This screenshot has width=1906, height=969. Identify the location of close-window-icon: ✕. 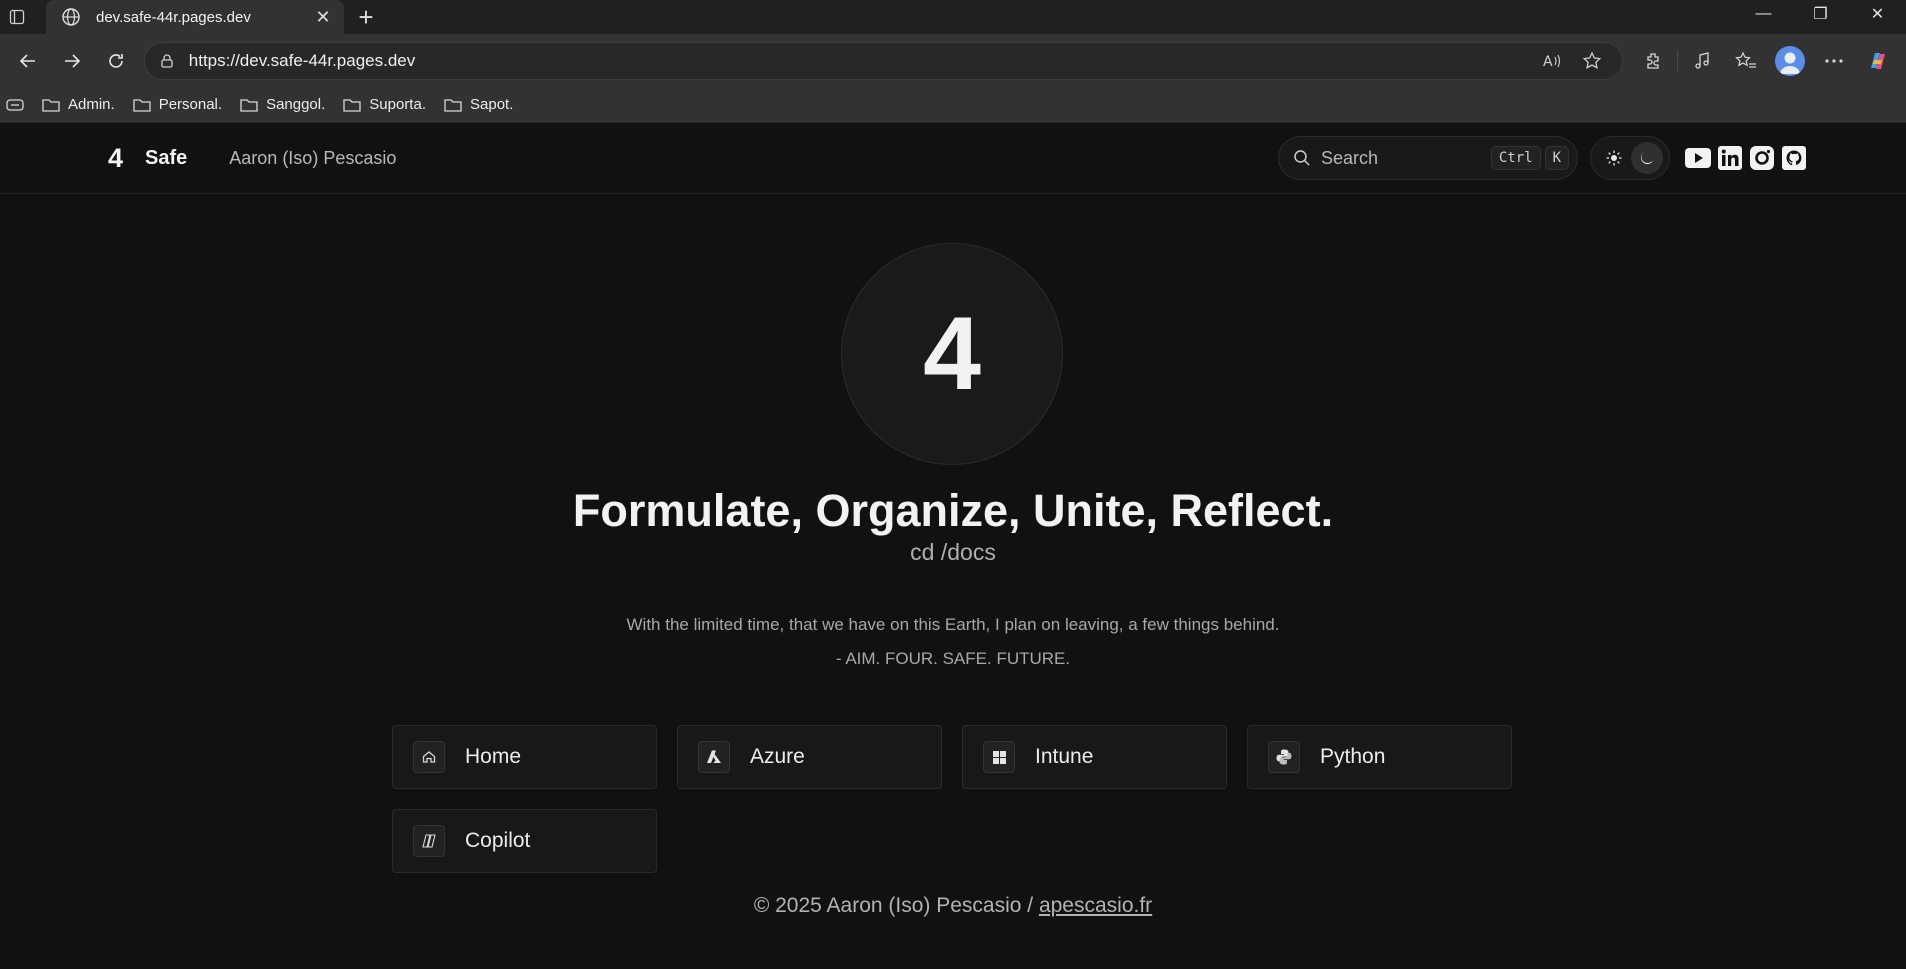
(1877, 14).